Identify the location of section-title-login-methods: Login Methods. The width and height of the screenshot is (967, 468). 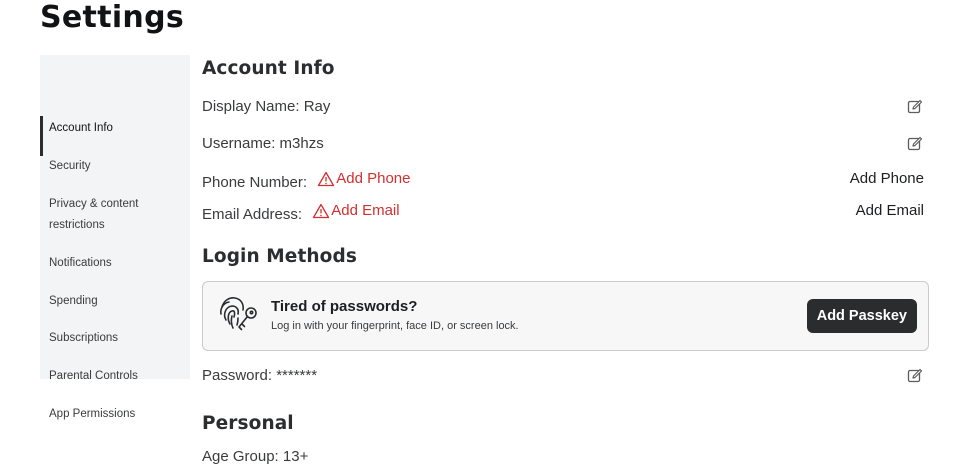
(279, 256).